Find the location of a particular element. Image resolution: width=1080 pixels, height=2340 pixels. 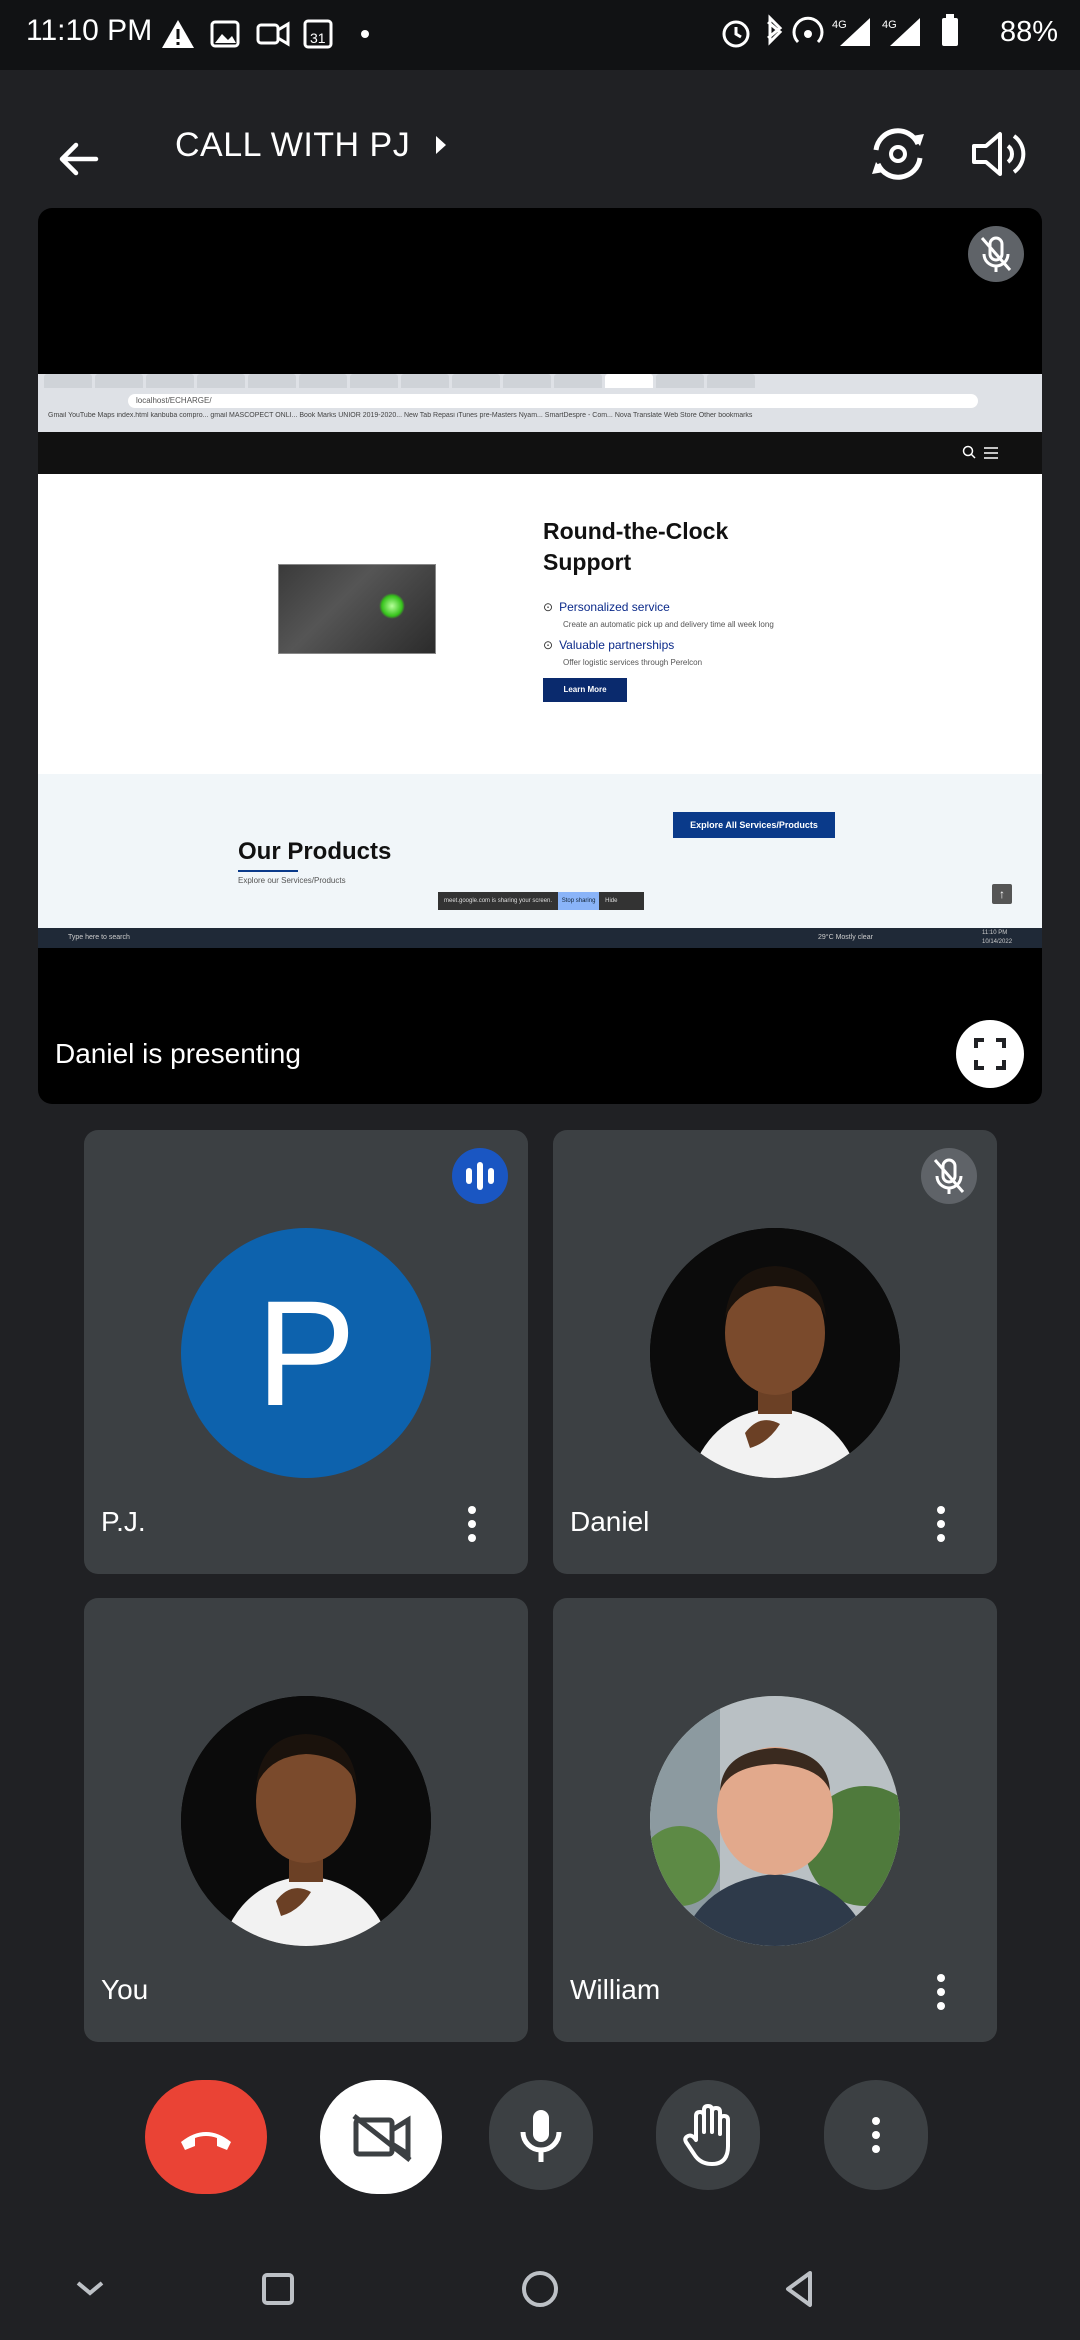

call-header: CALL WITH PJ is located at coordinates (540, 145).